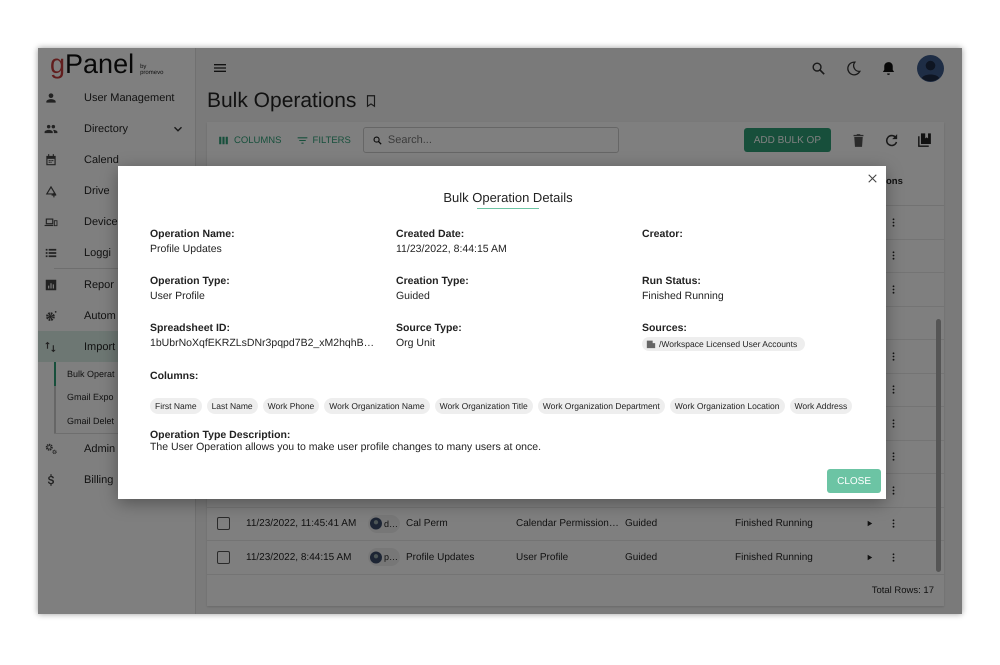 This screenshot has width=1000, height=665. Describe the element at coordinates (116, 128) in the screenshot. I see `sidebar-item: Directory` at that location.